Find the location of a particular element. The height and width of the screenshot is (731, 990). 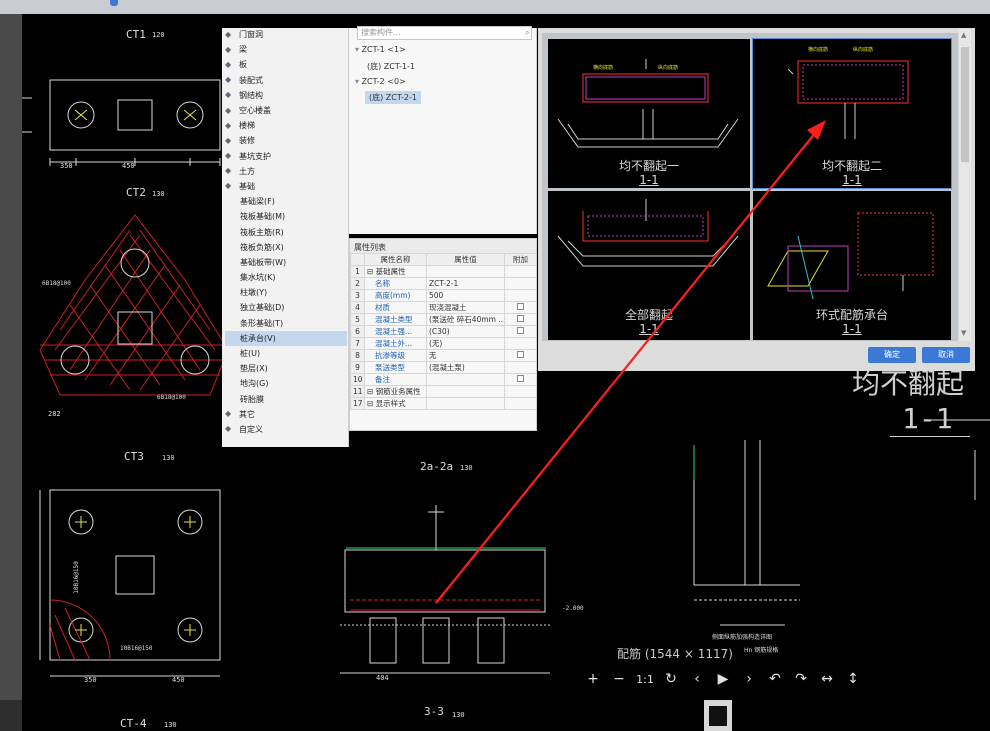

thumbnail-preview is located at coordinates (718, 716).